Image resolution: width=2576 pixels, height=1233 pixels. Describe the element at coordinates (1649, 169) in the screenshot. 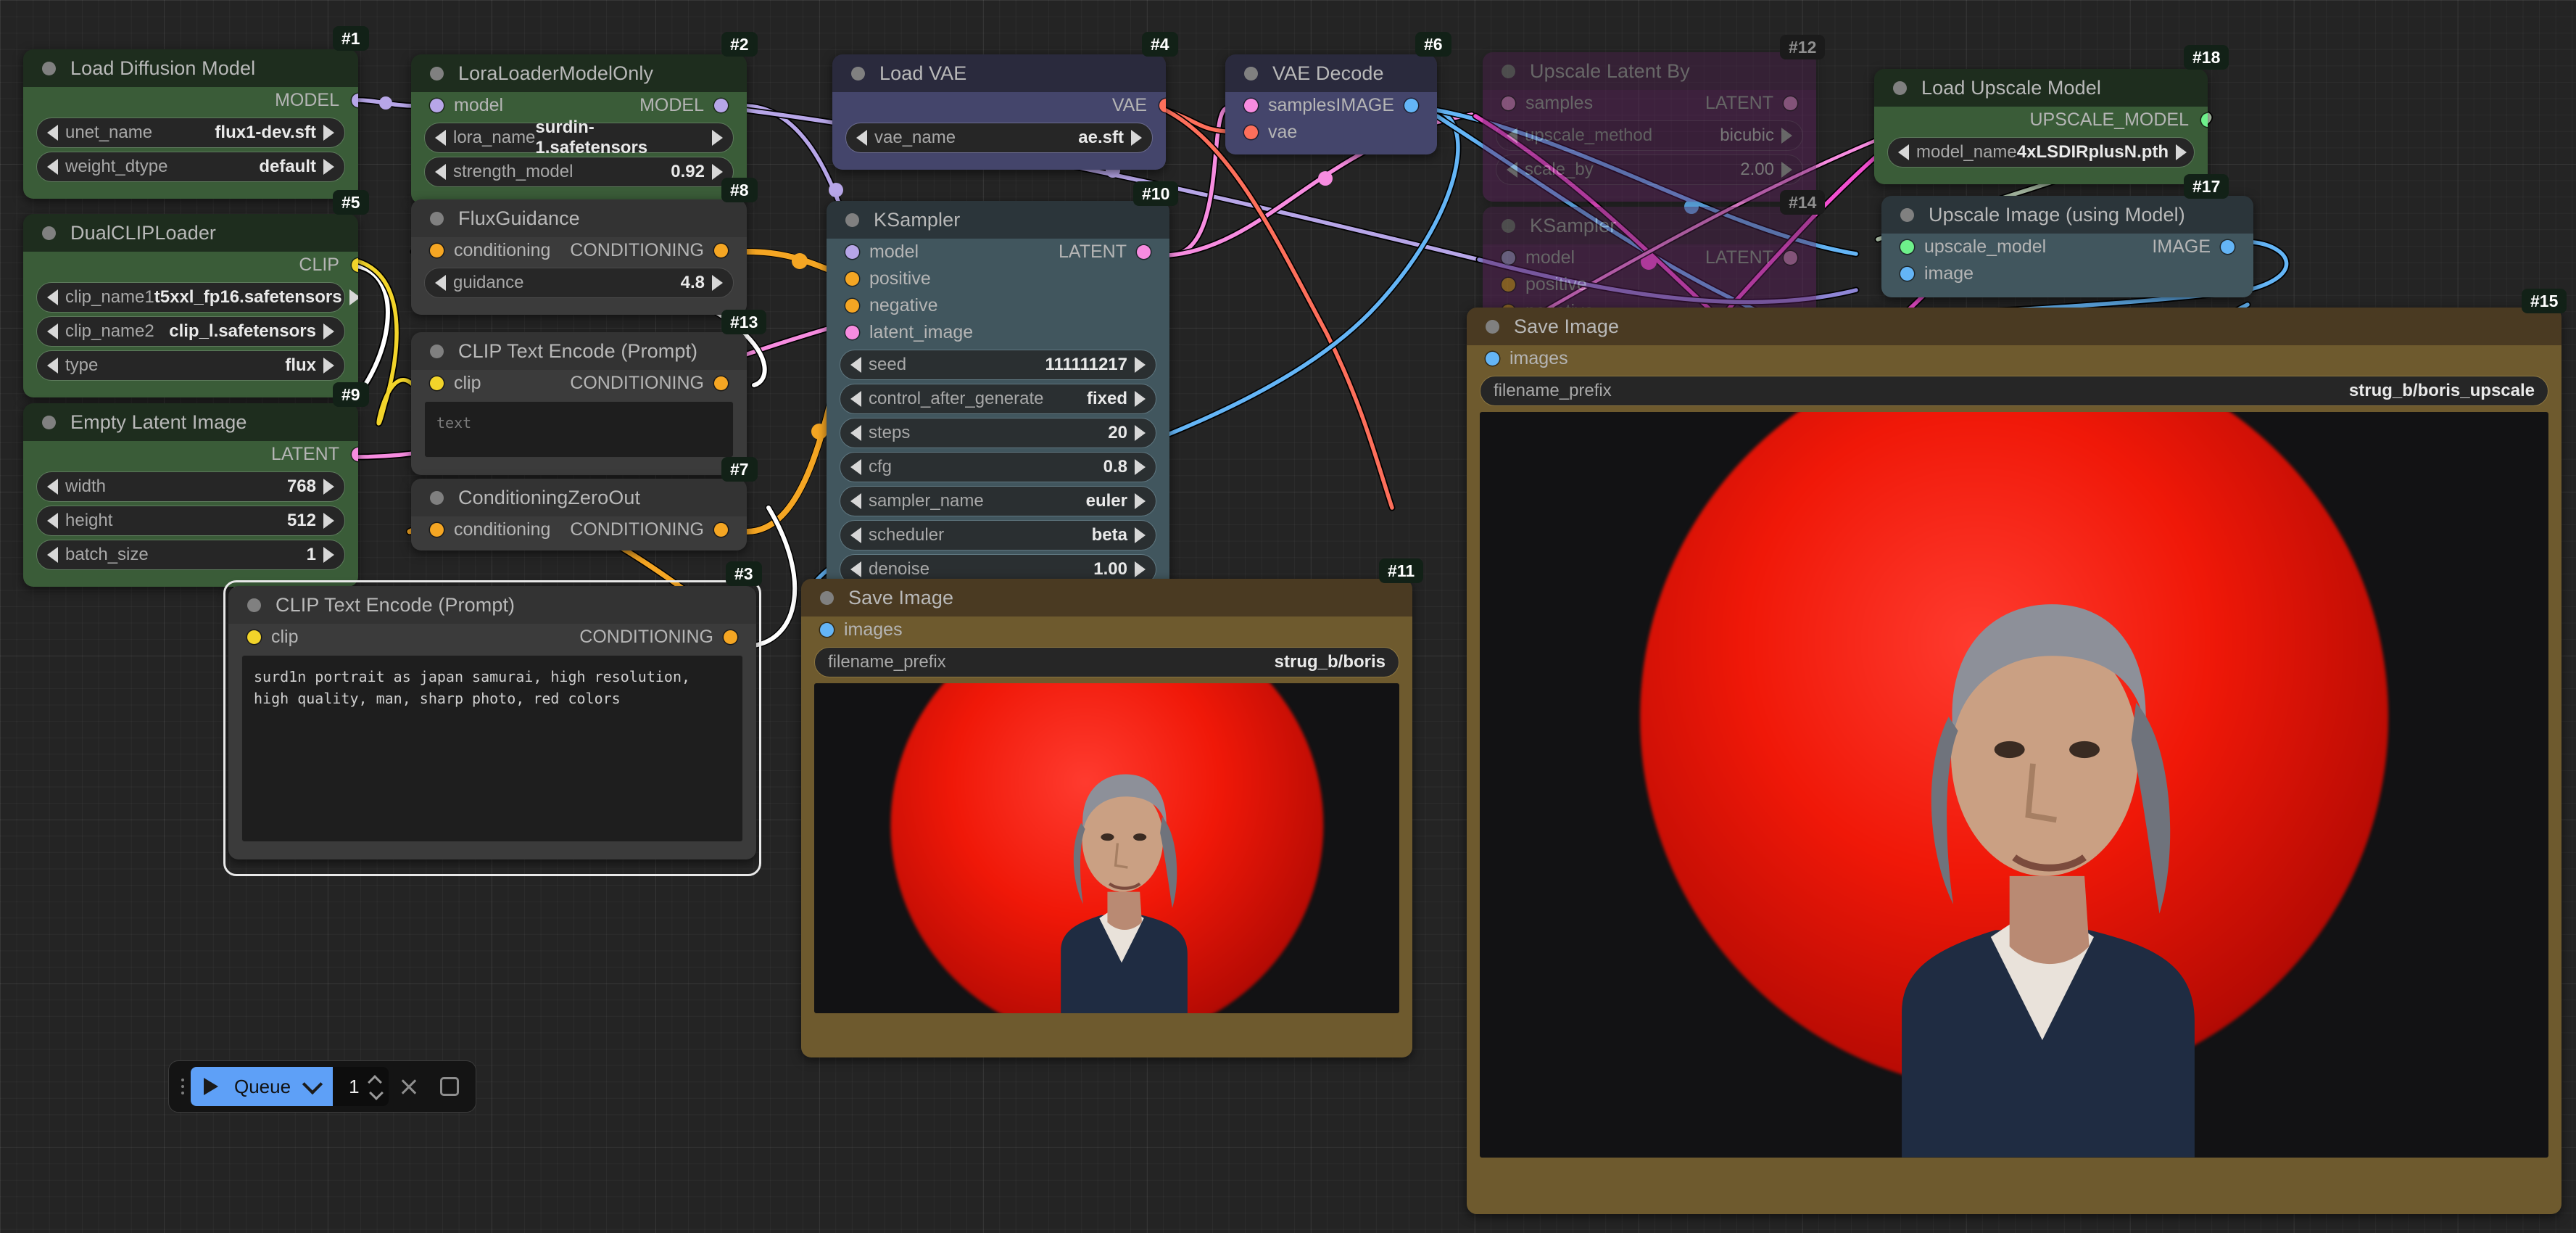

I see `widget-scale-by: scale_by 2.00` at that location.